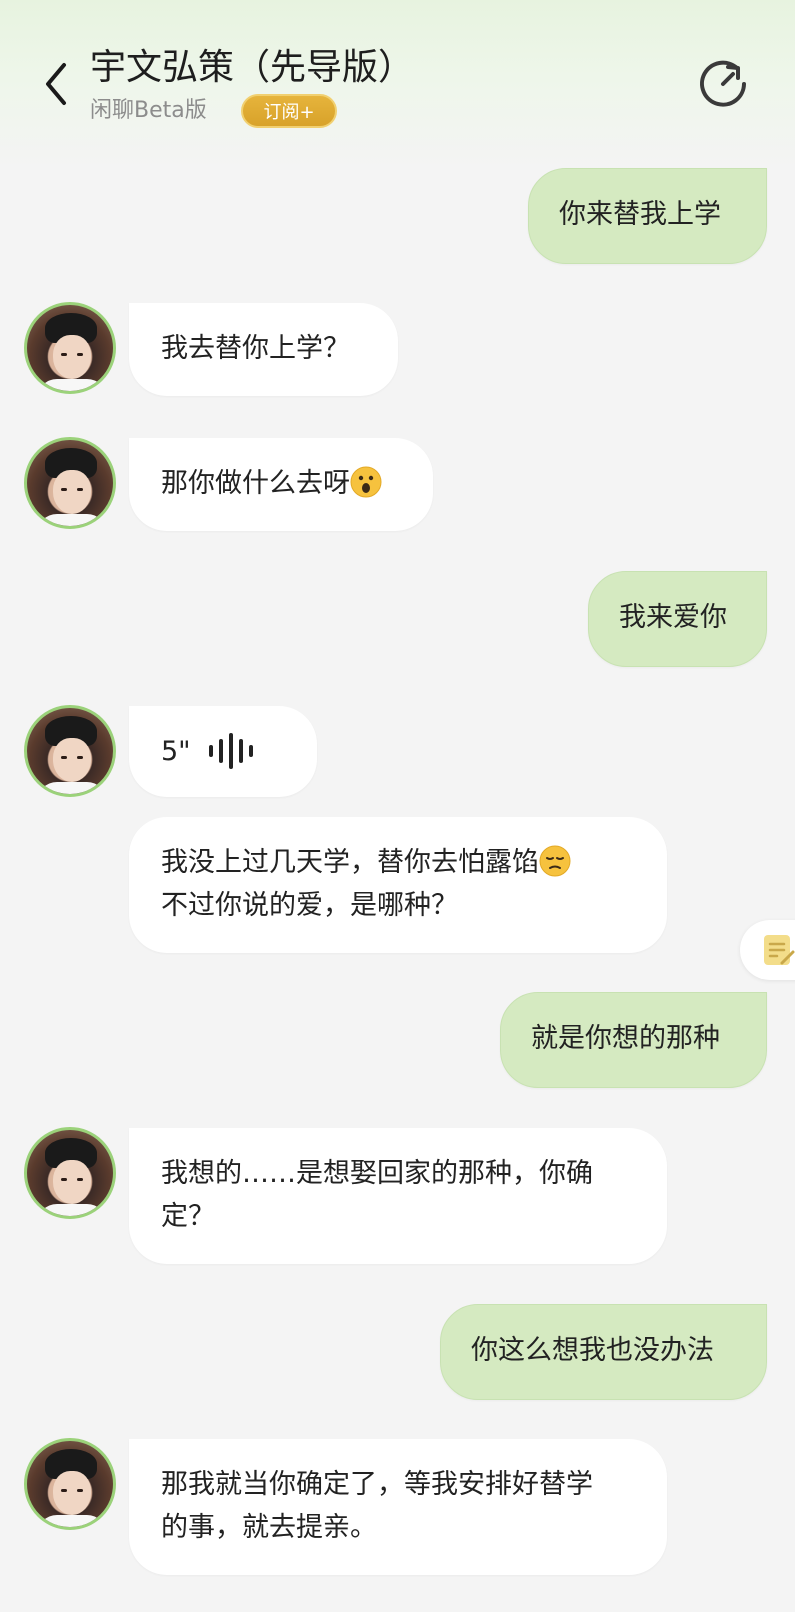 This screenshot has height=1612, width=795. Describe the element at coordinates (231, 751) in the screenshot. I see `soundwave-icon` at that location.